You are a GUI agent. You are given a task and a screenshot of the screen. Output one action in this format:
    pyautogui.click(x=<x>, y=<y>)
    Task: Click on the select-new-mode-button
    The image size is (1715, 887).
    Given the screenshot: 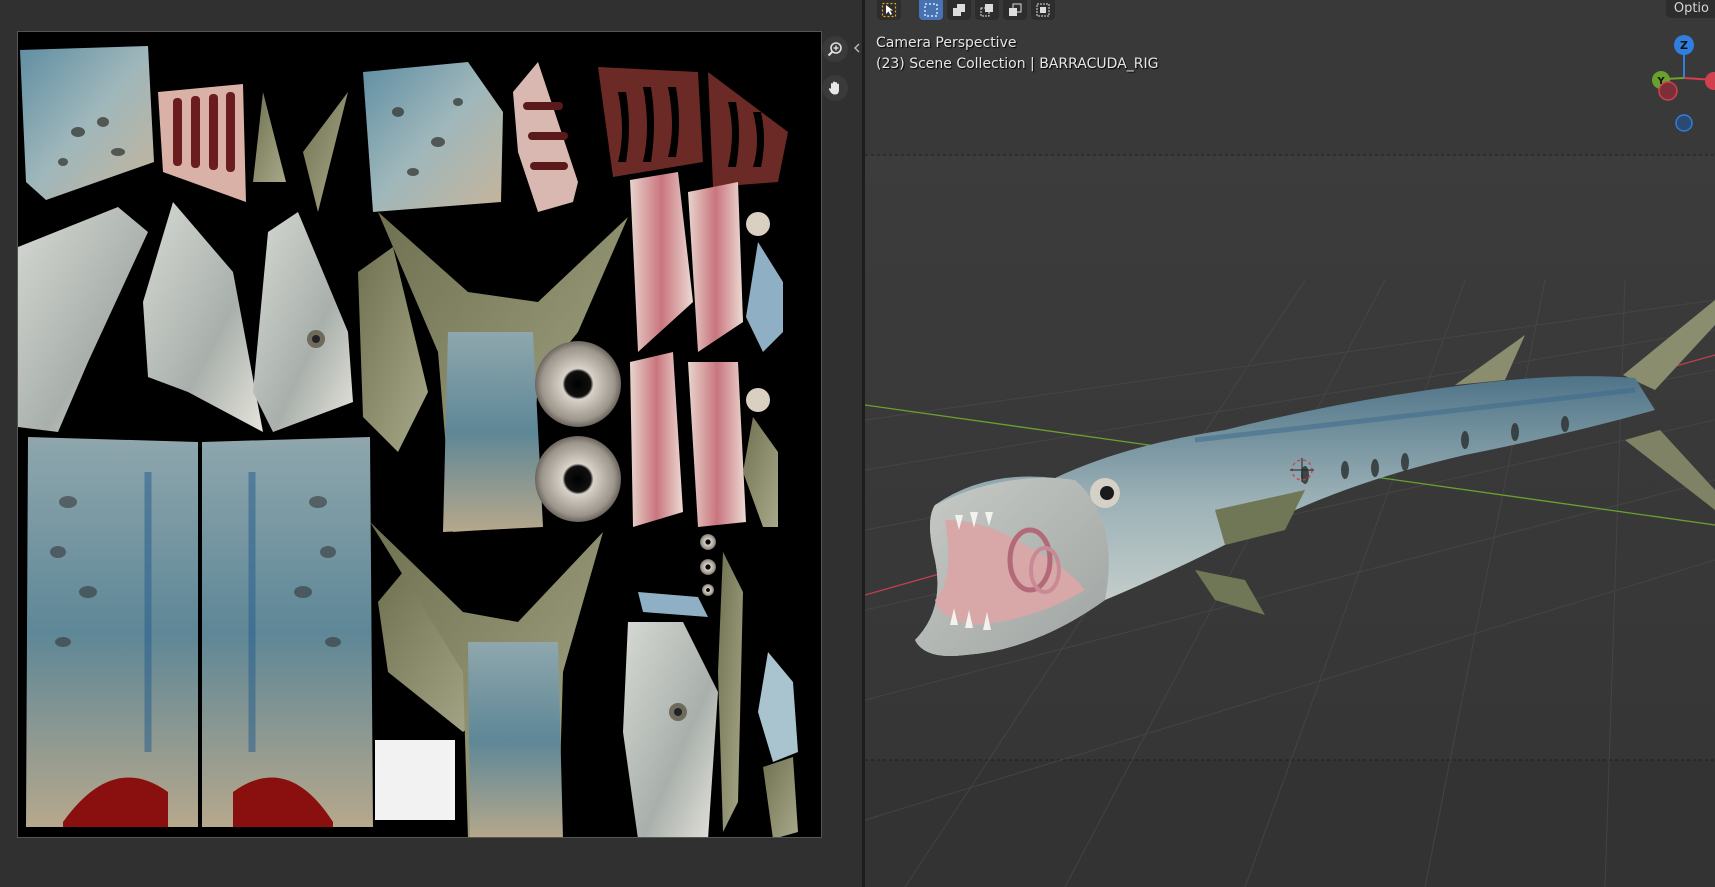 What is the action you would take?
    pyautogui.click(x=931, y=10)
    